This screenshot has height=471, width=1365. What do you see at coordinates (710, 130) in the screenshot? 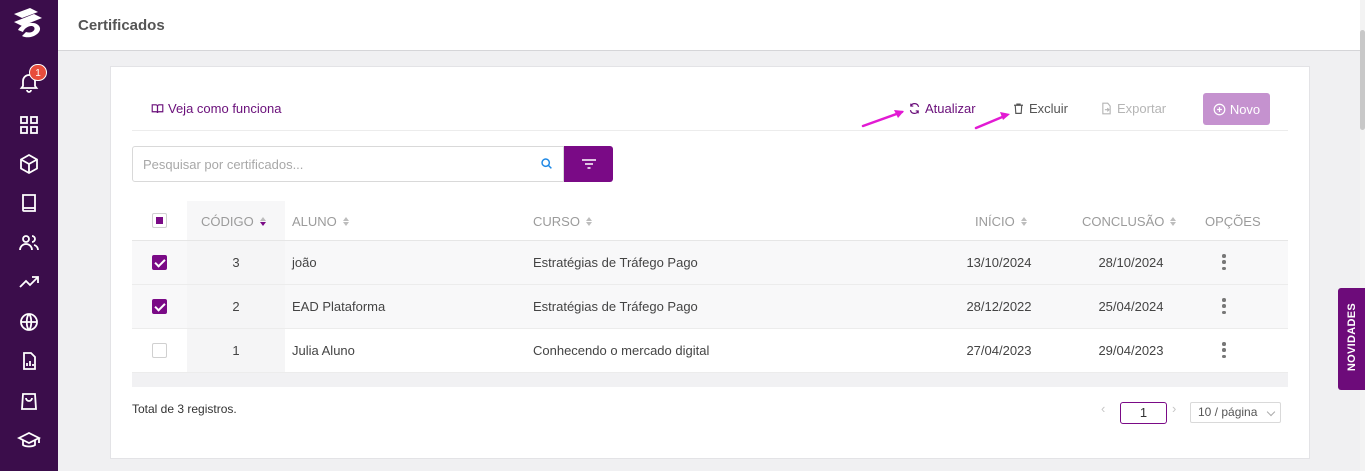
I see `toolbar-divider` at bounding box center [710, 130].